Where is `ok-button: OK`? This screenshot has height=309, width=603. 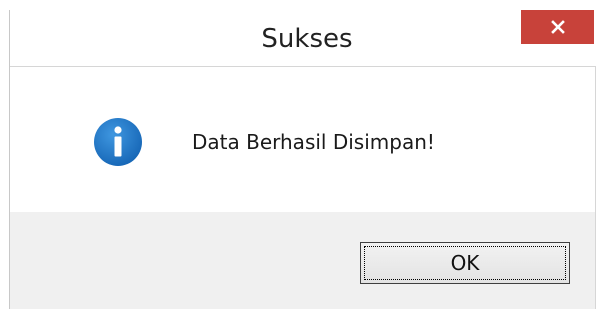
ok-button: OK is located at coordinates (465, 263).